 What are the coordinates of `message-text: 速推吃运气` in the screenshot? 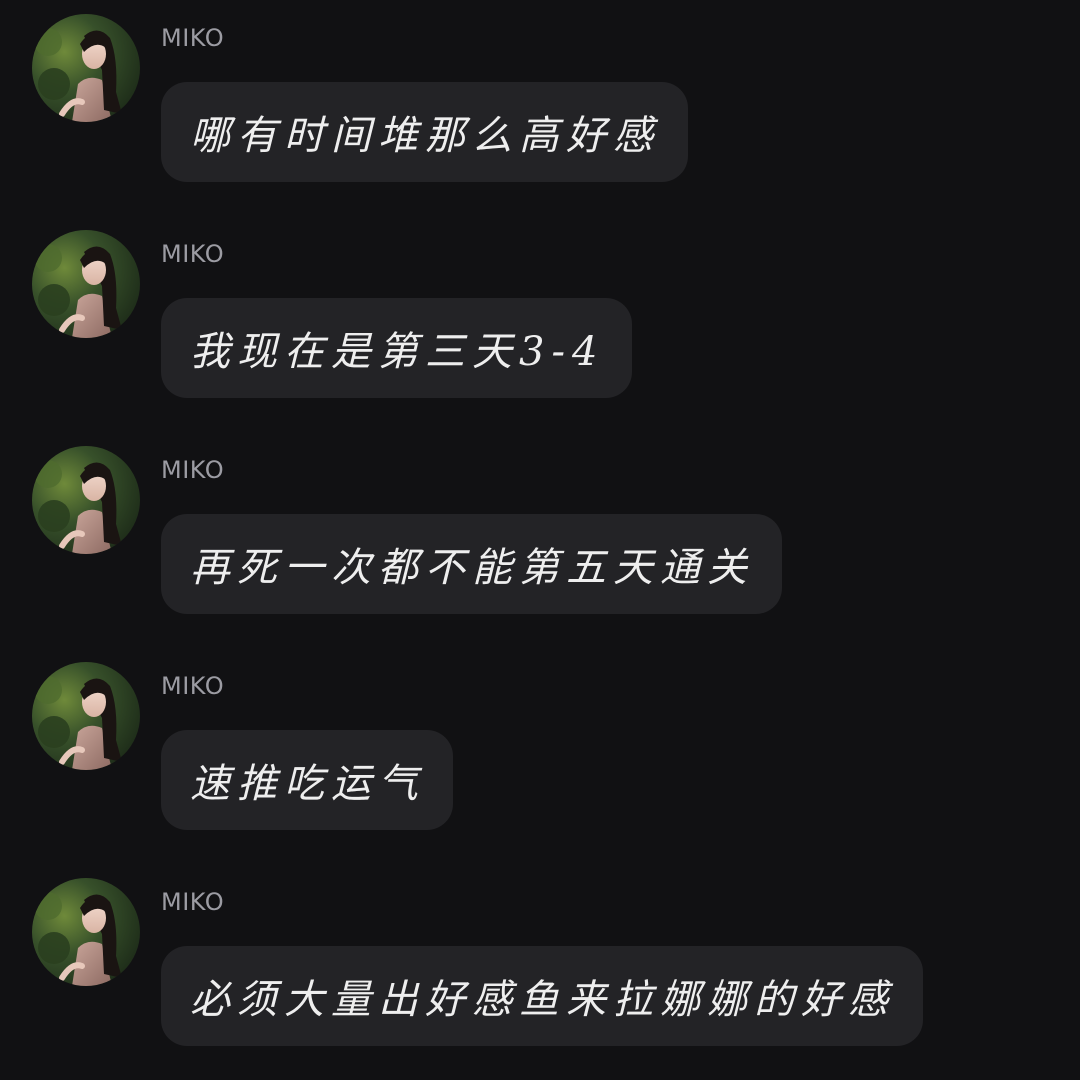 It's located at (307, 784).